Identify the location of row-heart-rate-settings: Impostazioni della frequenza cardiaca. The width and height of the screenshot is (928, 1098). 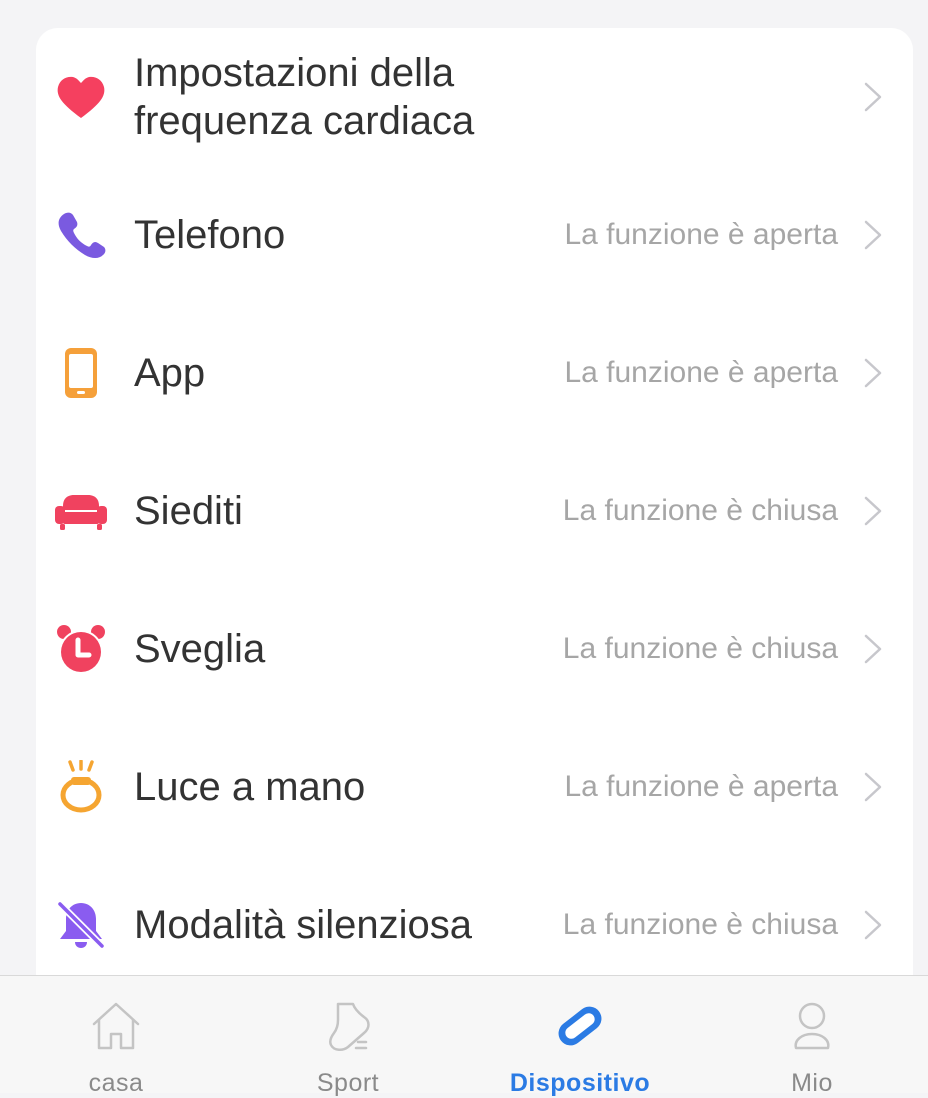
(474, 97).